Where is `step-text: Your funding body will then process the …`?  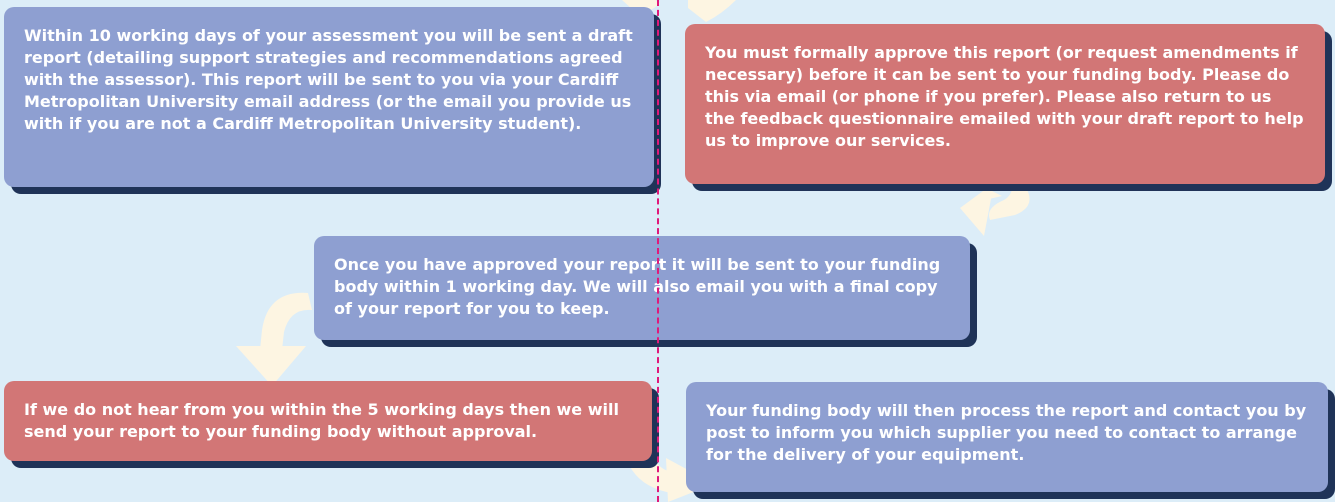 step-text: Your funding body will then process the … is located at coordinates (1006, 432).